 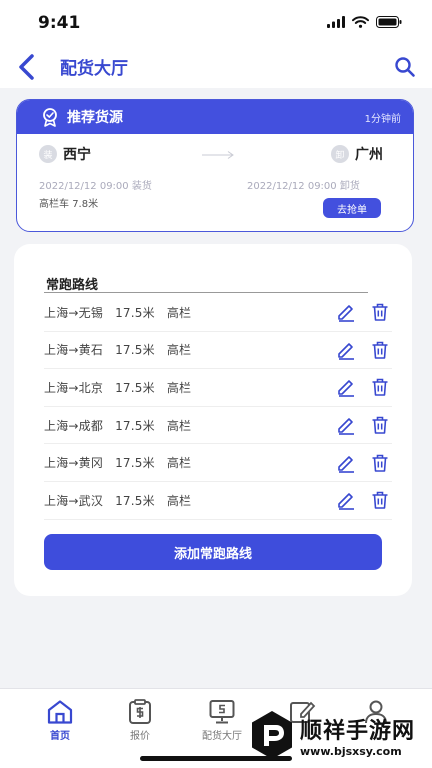 I want to click on search-icon, so click(x=405, y=67).